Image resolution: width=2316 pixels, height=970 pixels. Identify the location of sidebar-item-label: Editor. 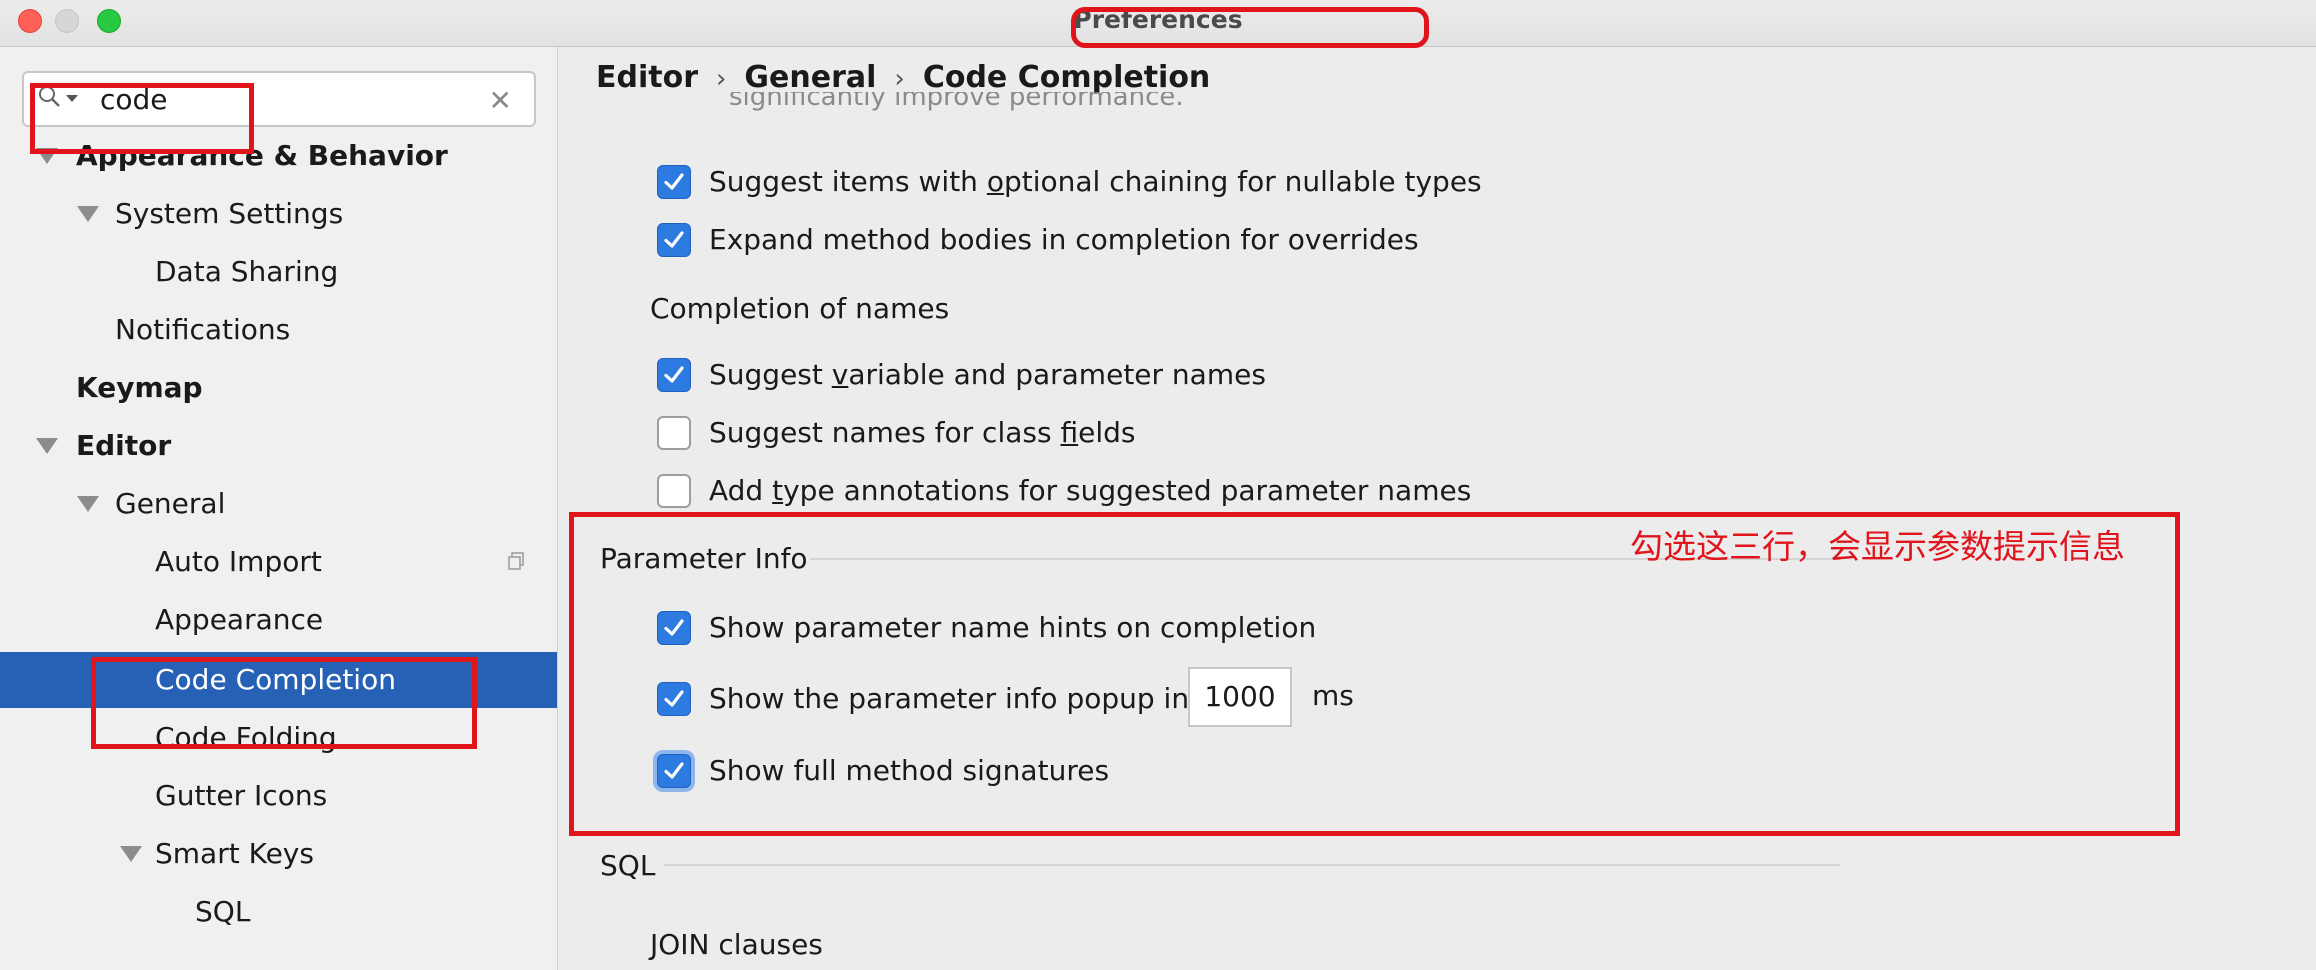
(124, 445).